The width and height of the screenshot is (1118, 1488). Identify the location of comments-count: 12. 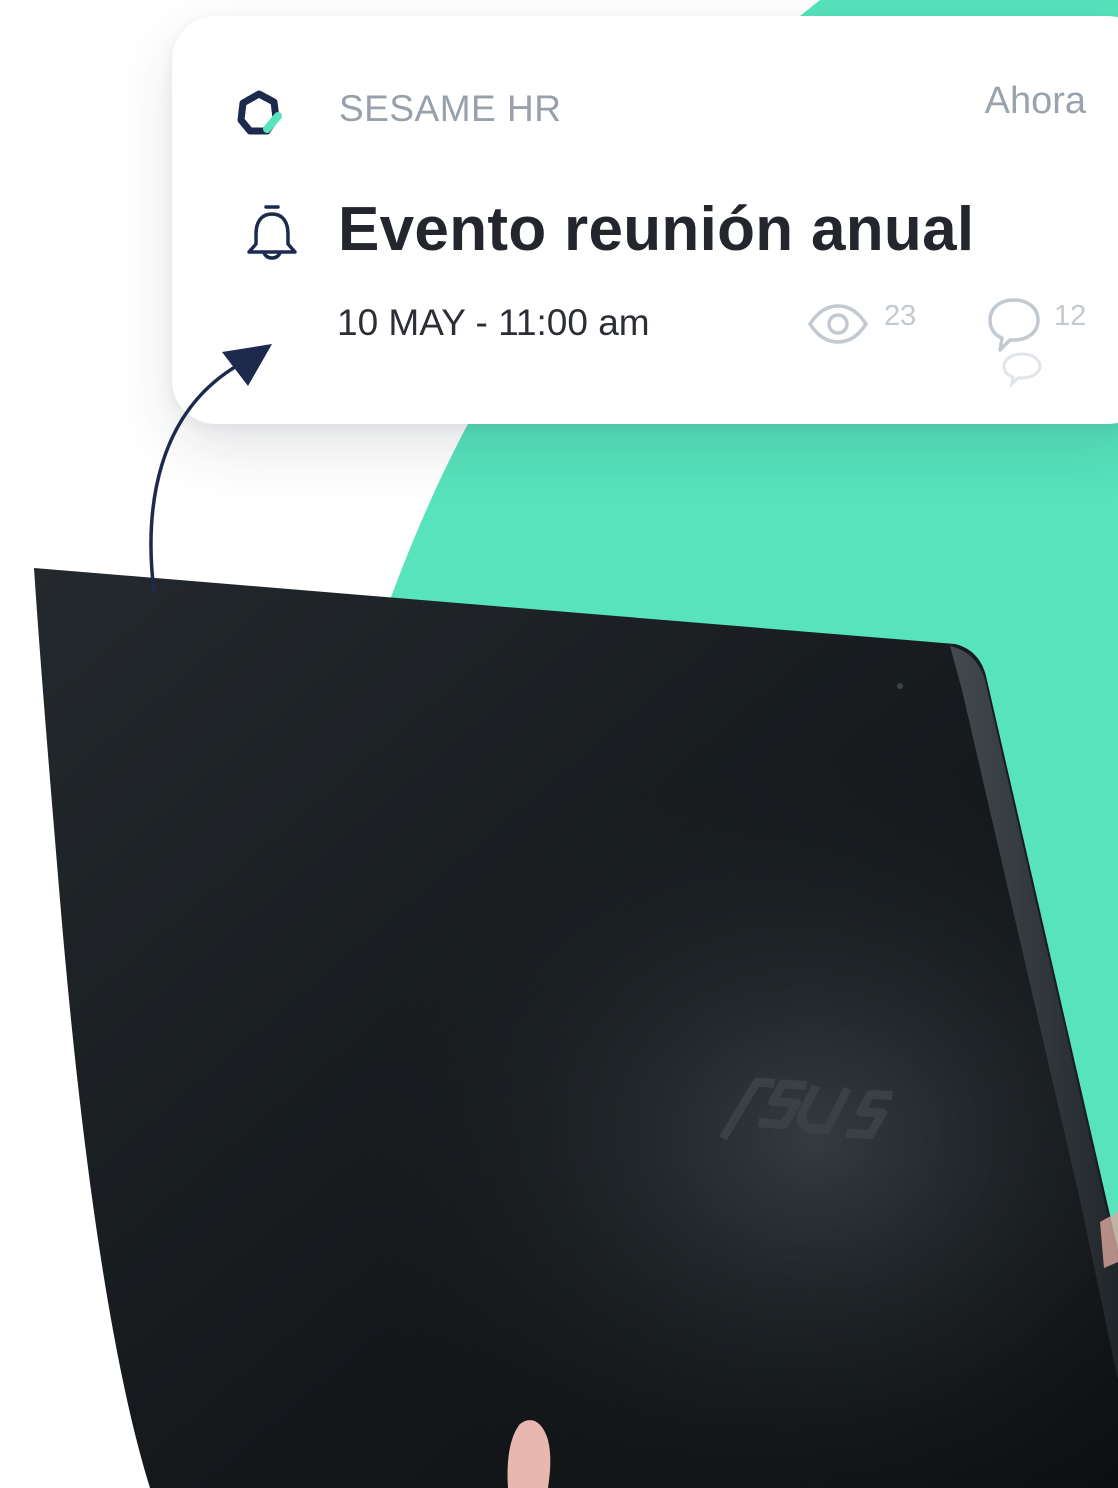
(1070, 316).